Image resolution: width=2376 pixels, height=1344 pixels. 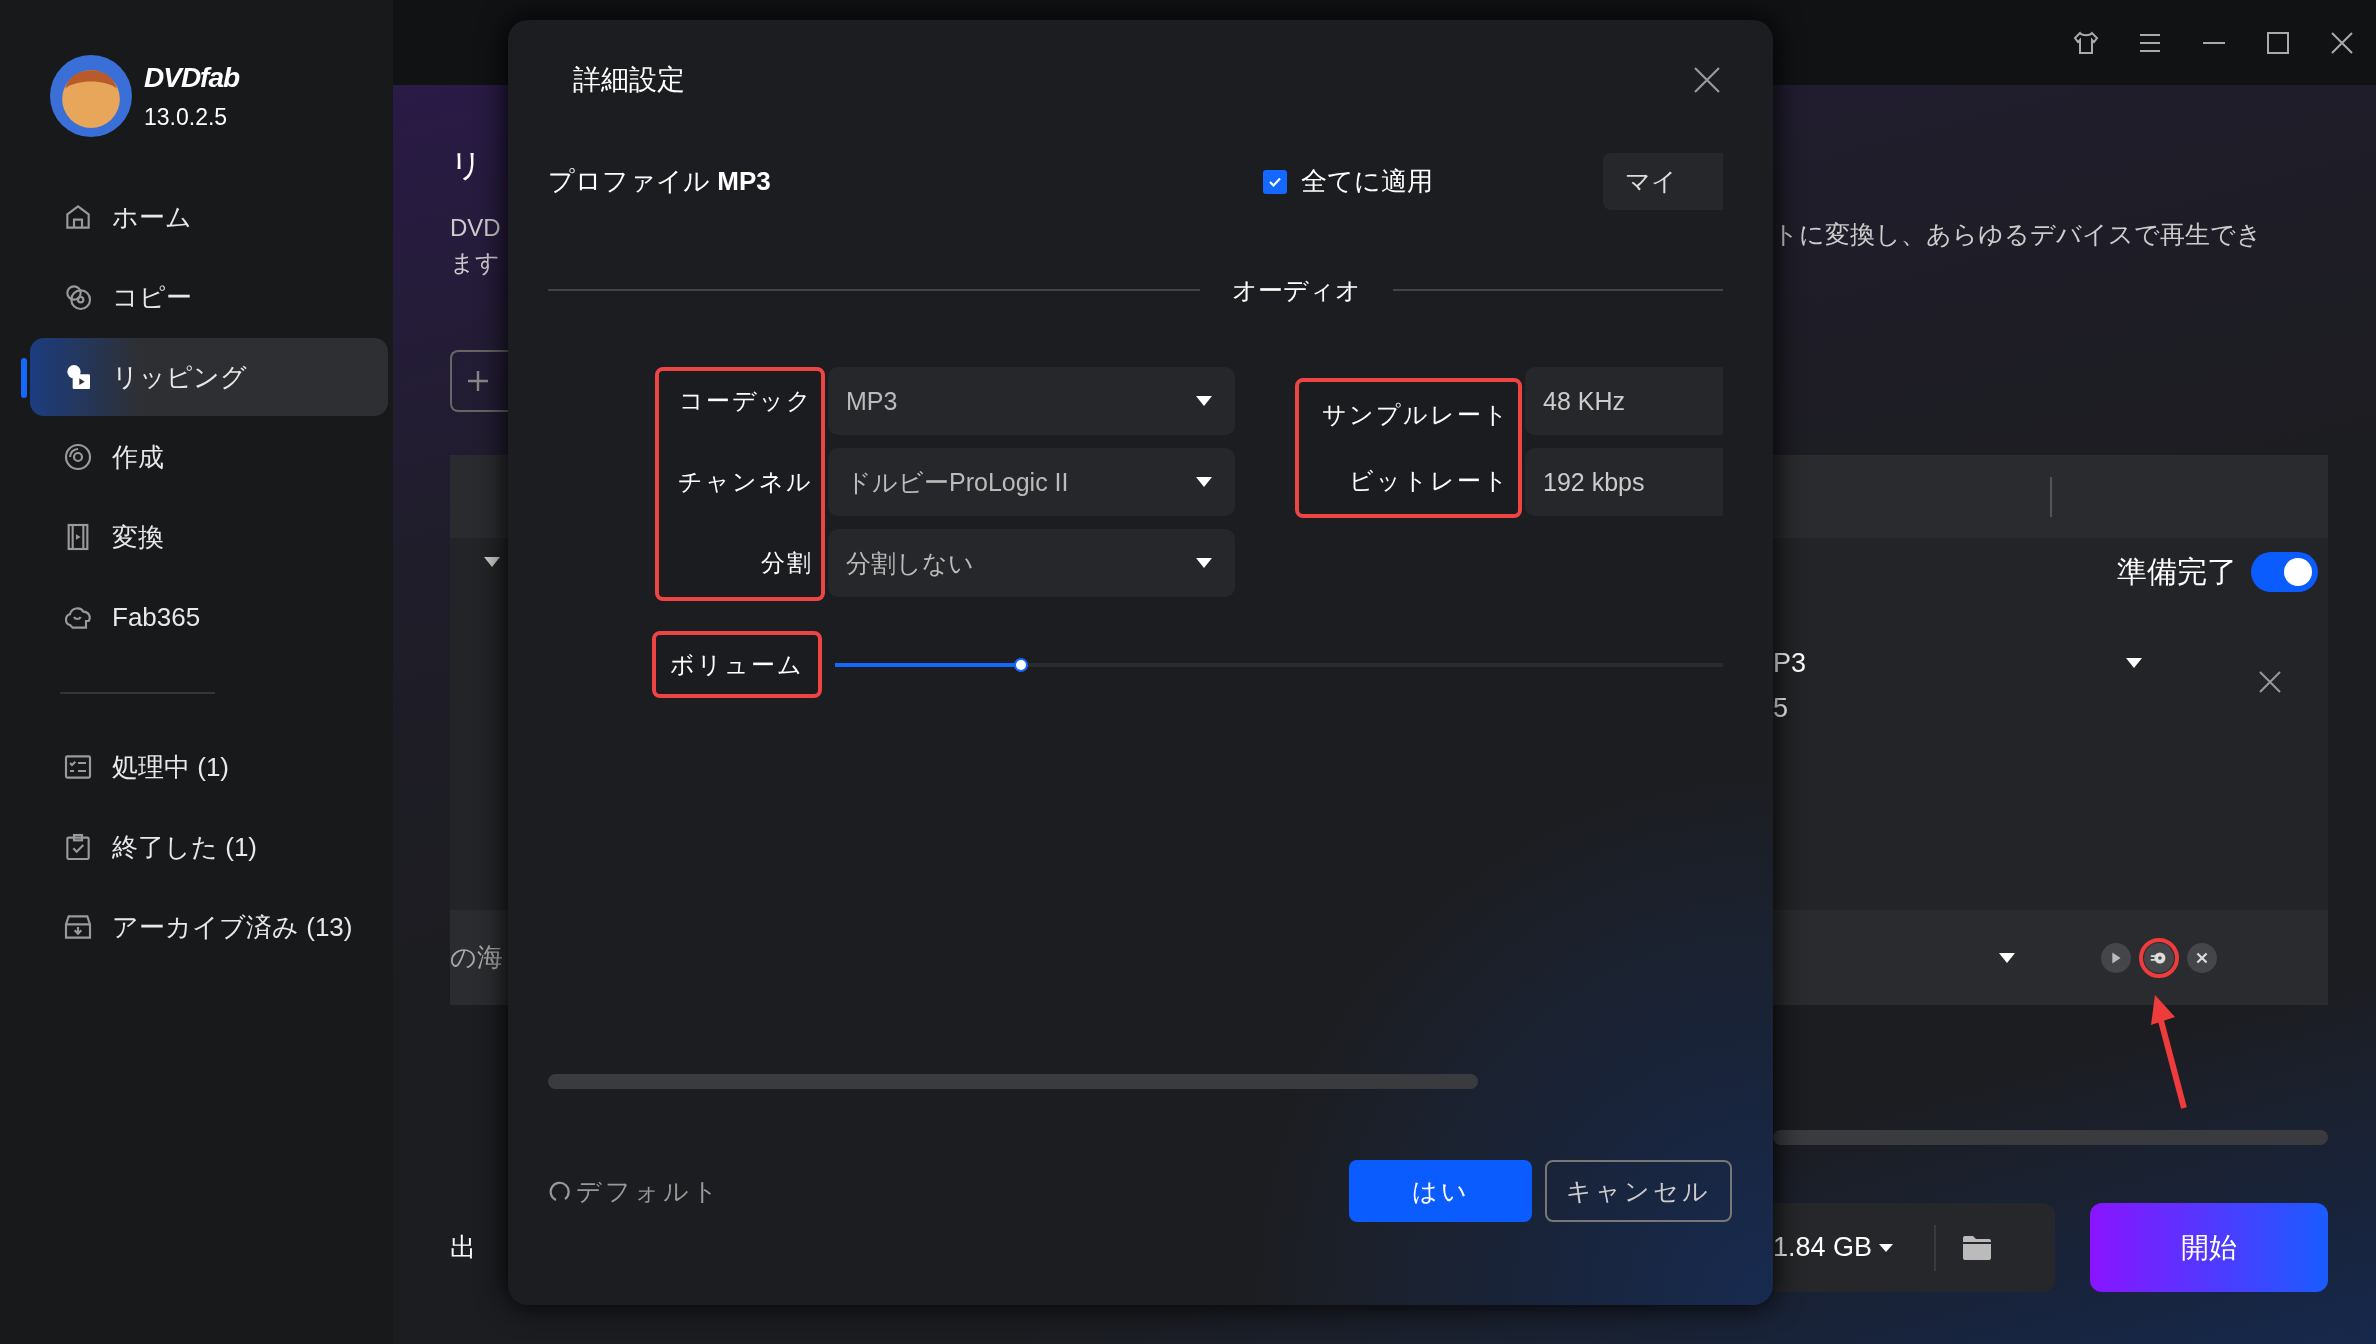 I want to click on version-label: 13.0.2.5, so click(x=186, y=117).